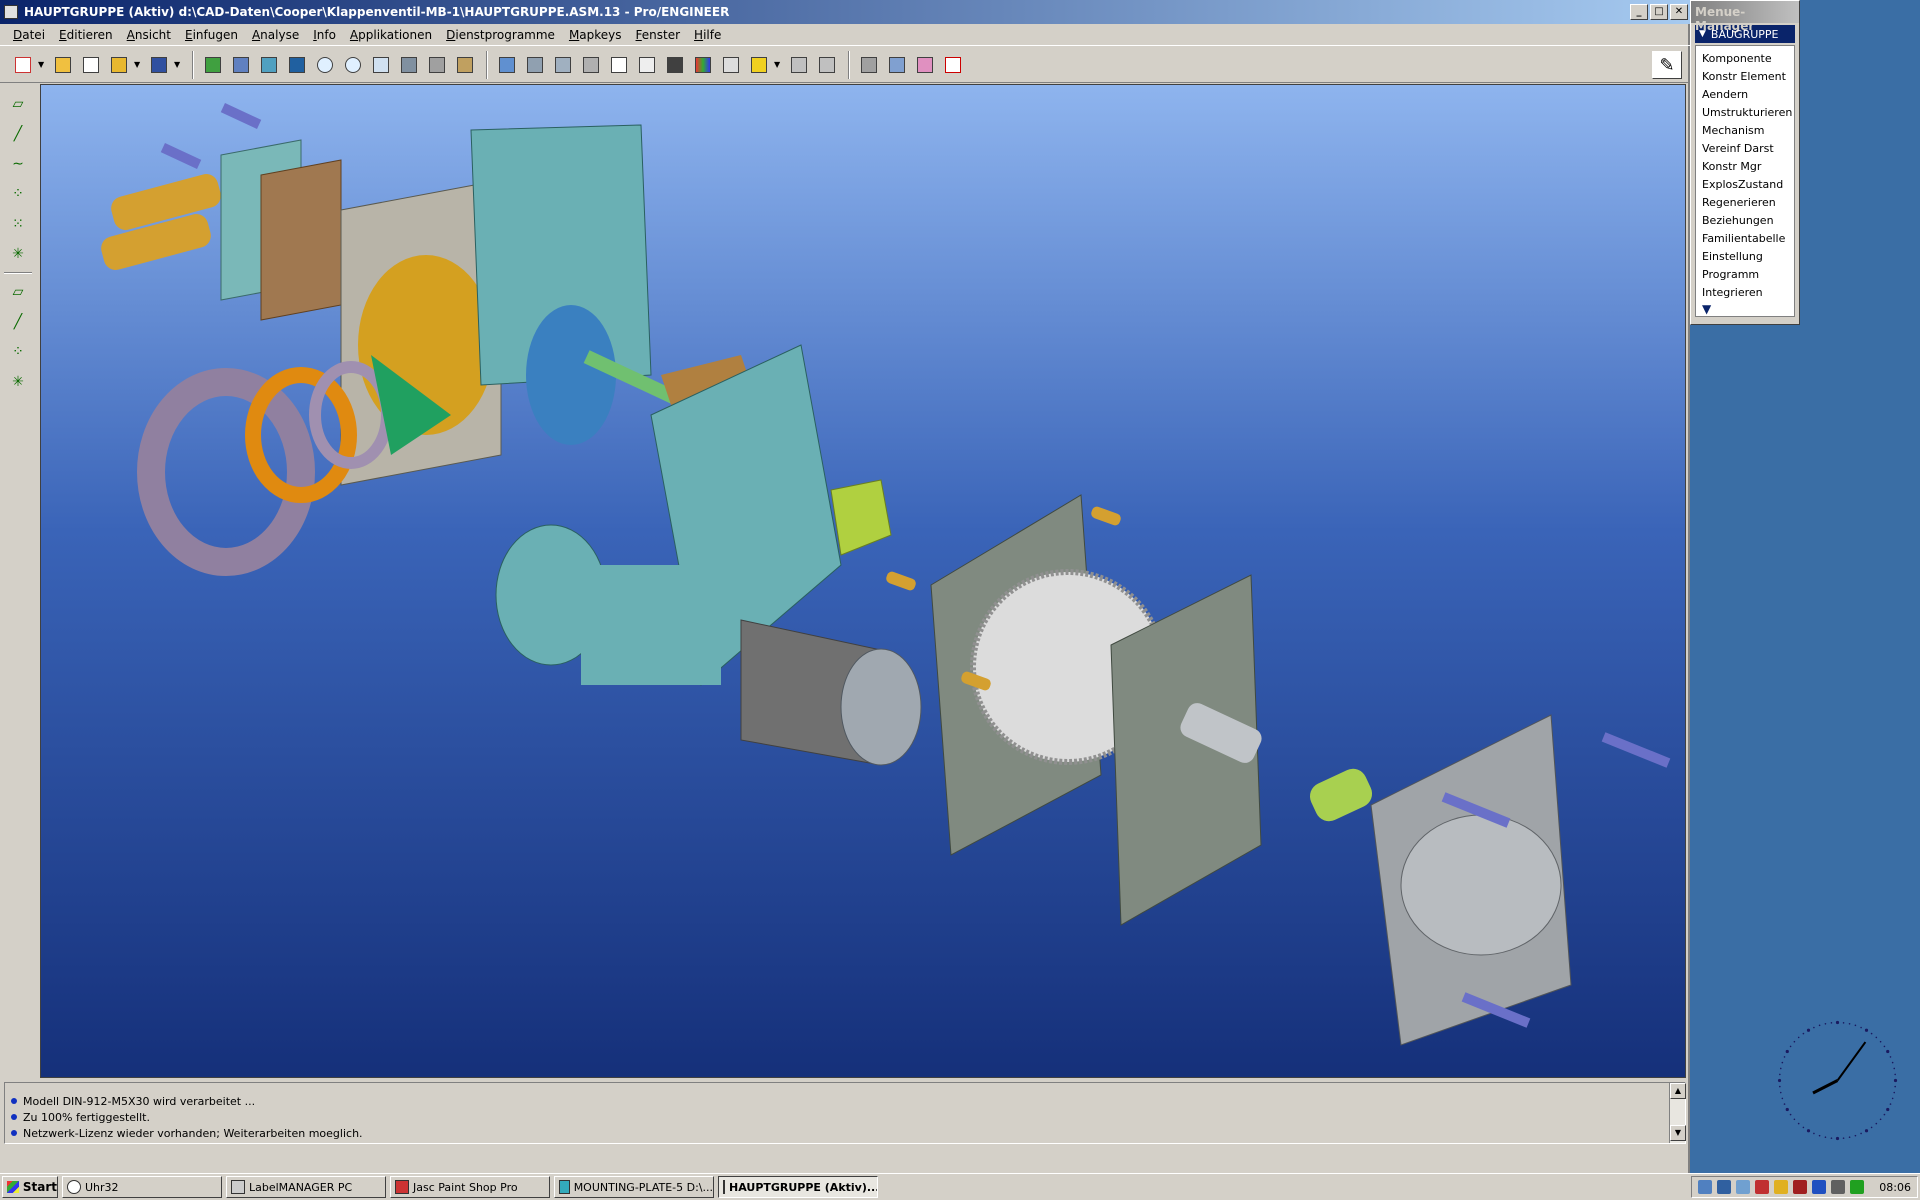  I want to click on coordsys-icon, so click(591, 65).